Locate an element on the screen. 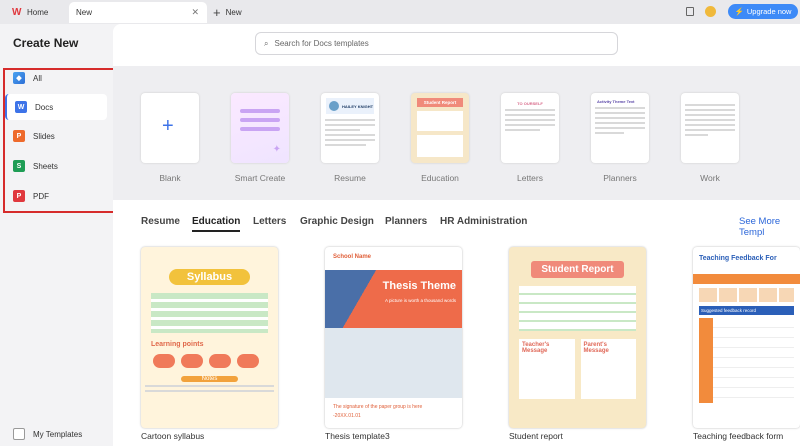 The height and width of the screenshot is (446, 800). highlight-box is located at coordinates (61, 140).